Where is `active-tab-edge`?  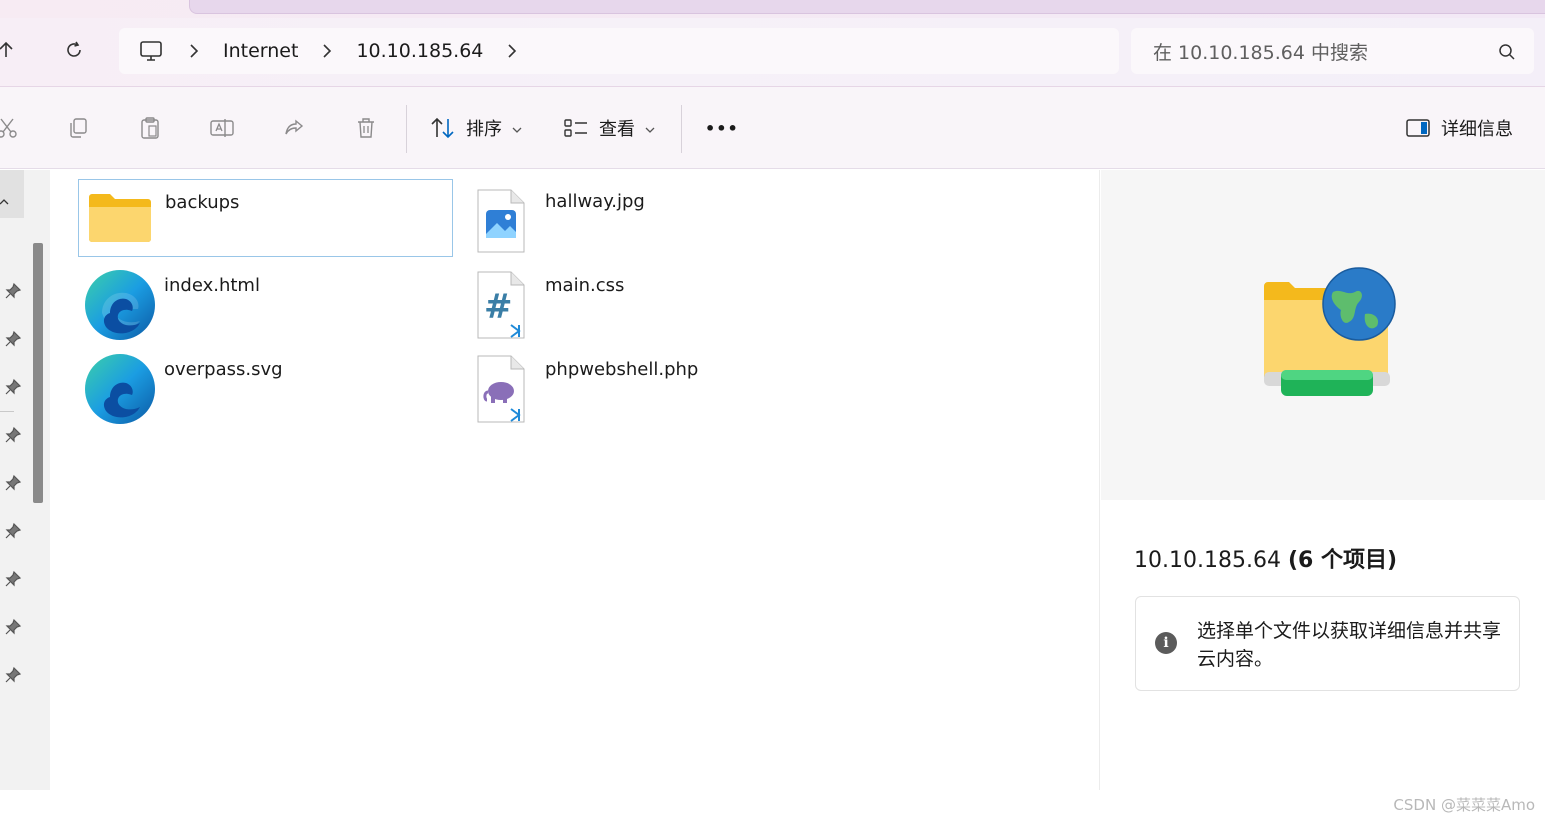 active-tab-edge is located at coordinates (867, 7).